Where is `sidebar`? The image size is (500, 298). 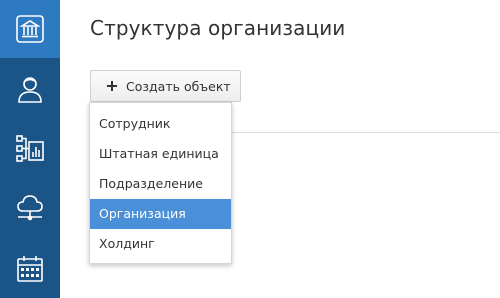 sidebar is located at coordinates (30, 149).